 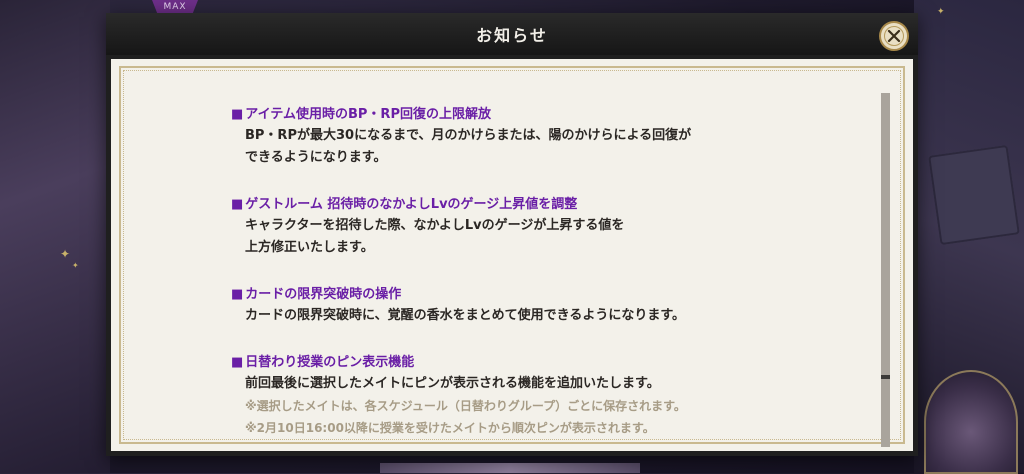 I want to click on dialog-header: お知らせ, so click(x=512, y=34).